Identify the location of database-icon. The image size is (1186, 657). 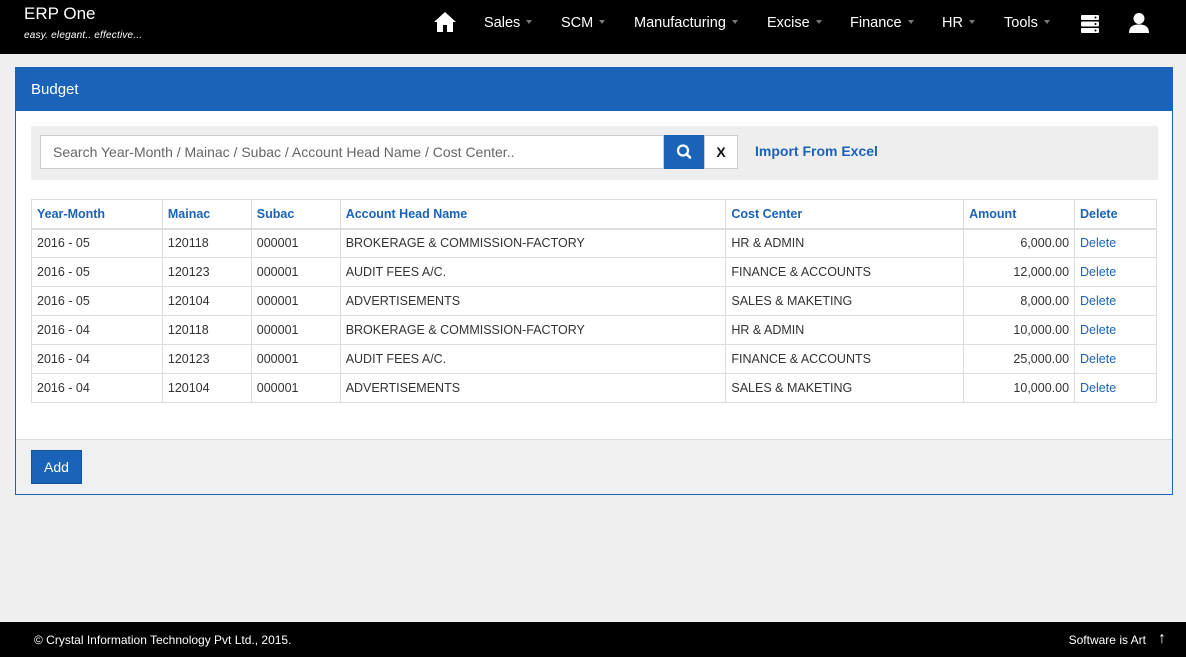
(1090, 24).